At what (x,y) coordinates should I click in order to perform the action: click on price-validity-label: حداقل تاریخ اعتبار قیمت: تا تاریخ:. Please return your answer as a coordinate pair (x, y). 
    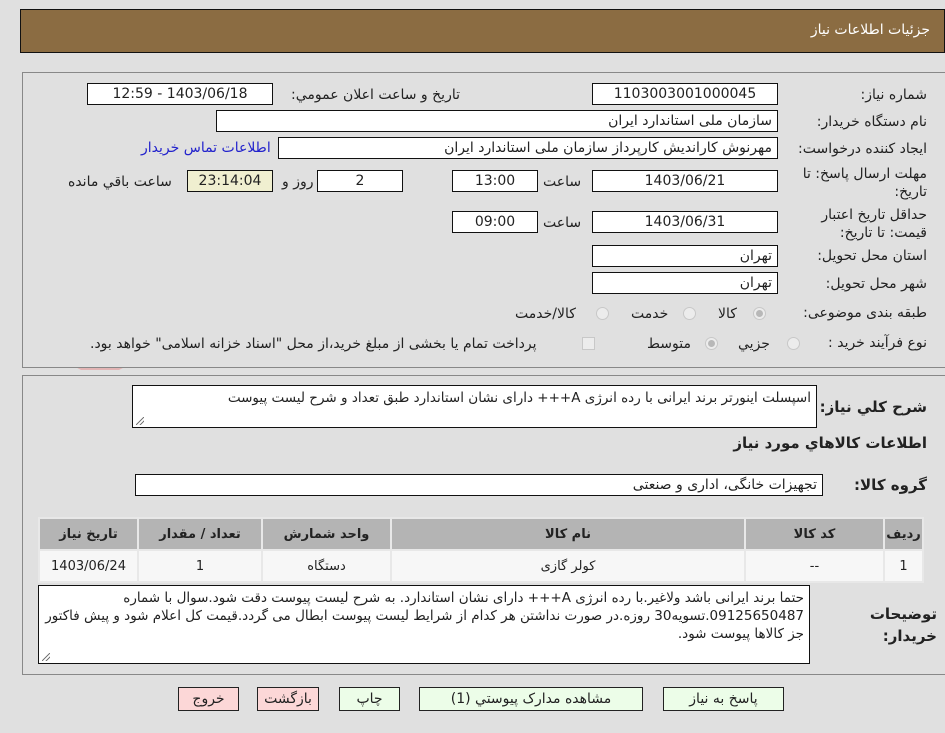
    Looking at the image, I should click on (874, 224).